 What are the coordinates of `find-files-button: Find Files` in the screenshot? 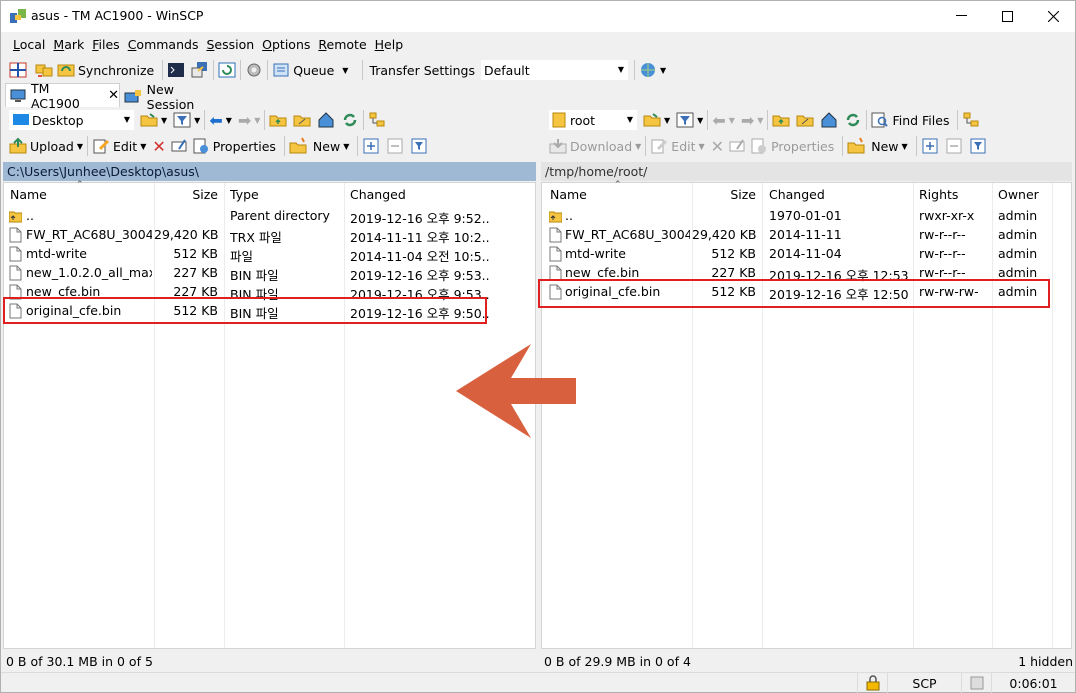 It's located at (920, 120).